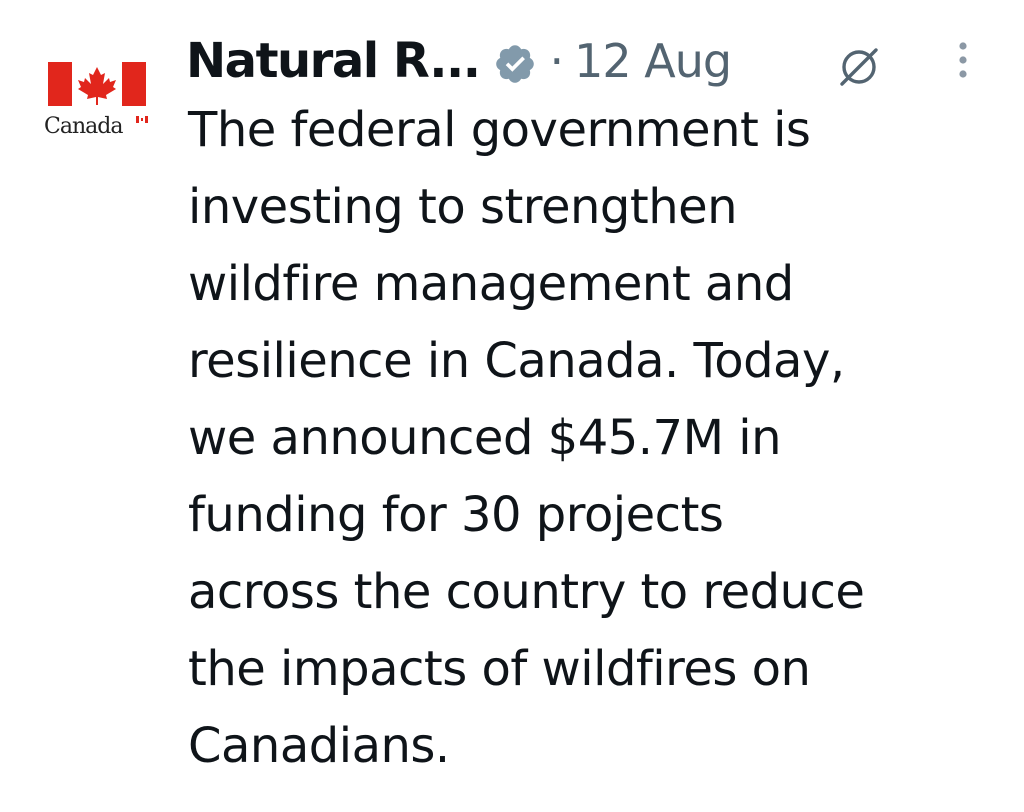  What do you see at coordinates (499, 130) in the screenshot?
I see `post-text-line: The federal government is` at bounding box center [499, 130].